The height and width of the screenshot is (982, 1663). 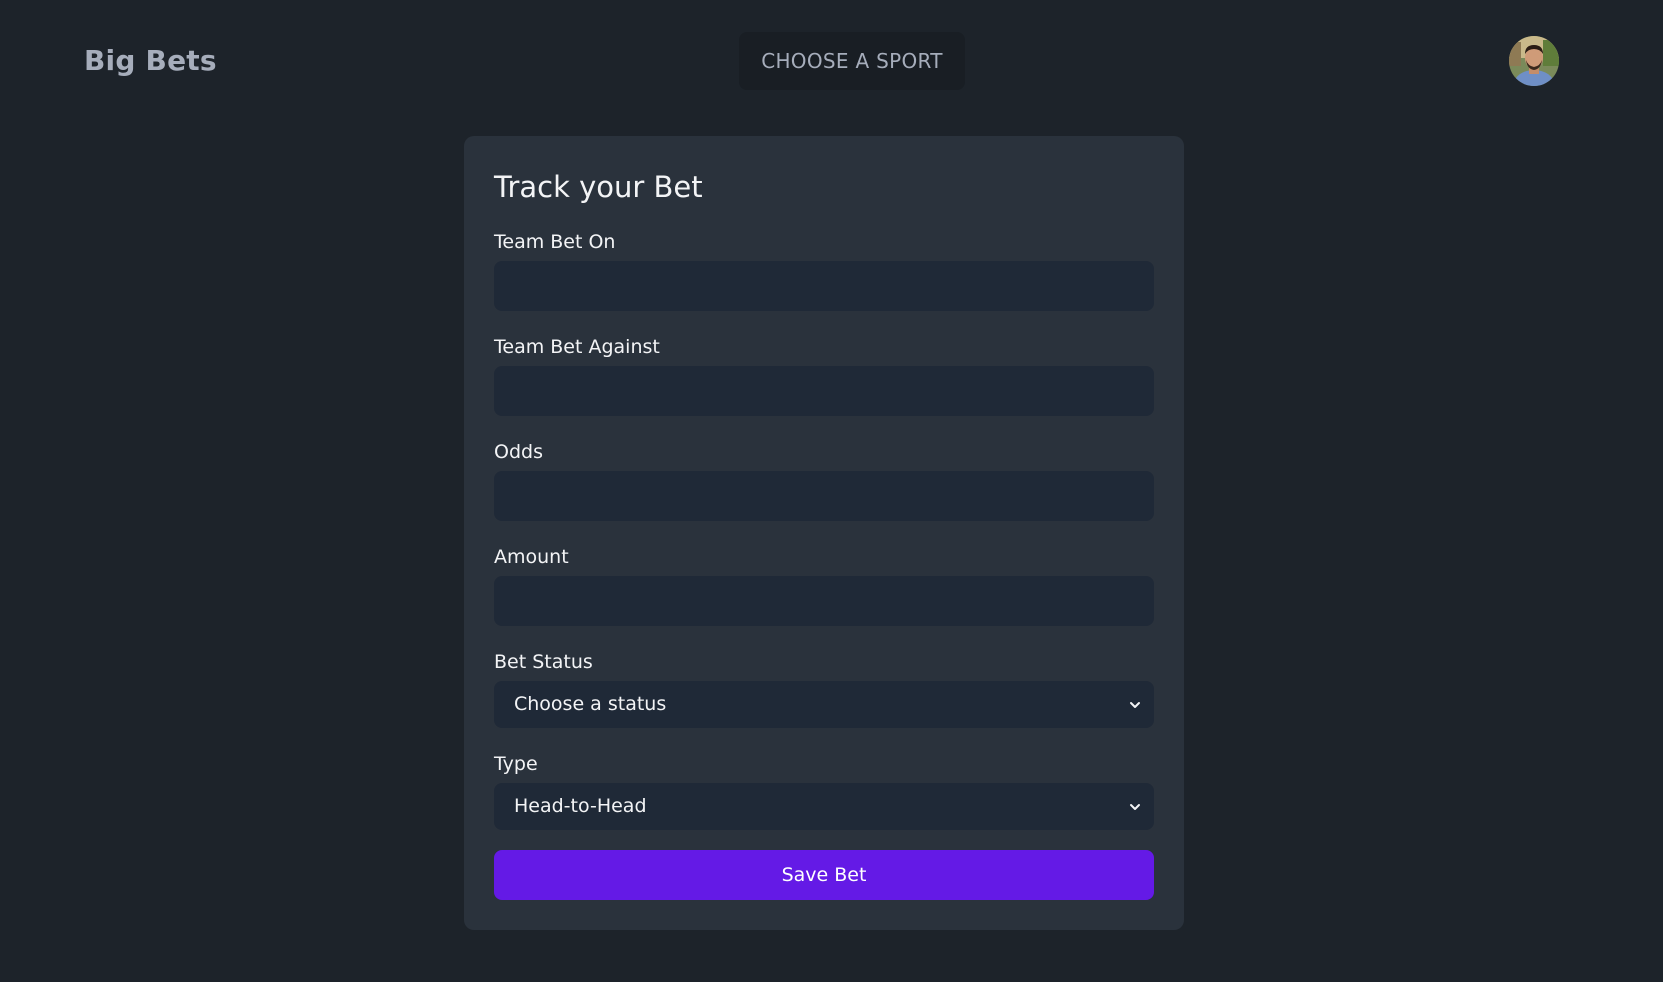 What do you see at coordinates (531, 557) in the screenshot?
I see `amount-label: Amount` at bounding box center [531, 557].